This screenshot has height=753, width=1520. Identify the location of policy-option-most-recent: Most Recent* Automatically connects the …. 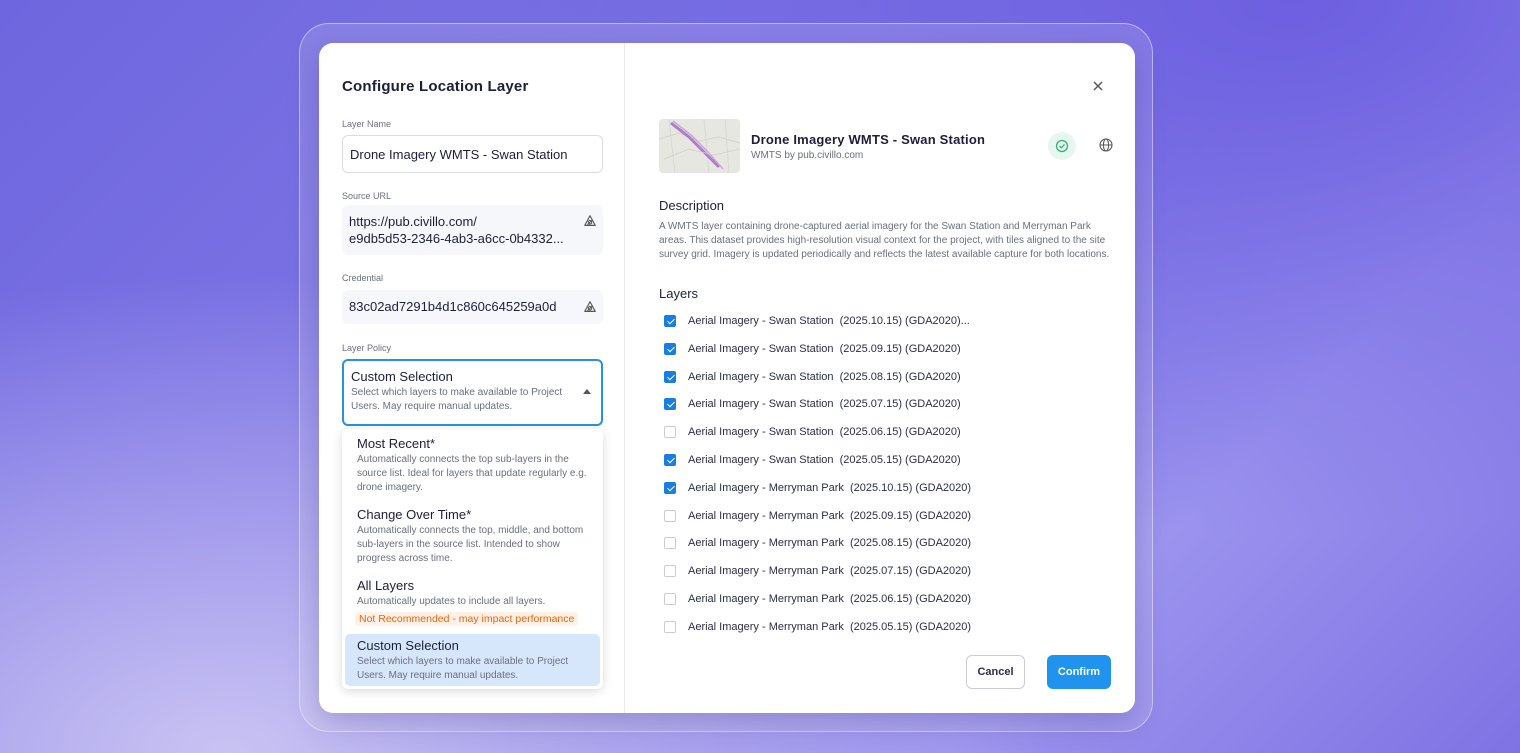
(472, 465).